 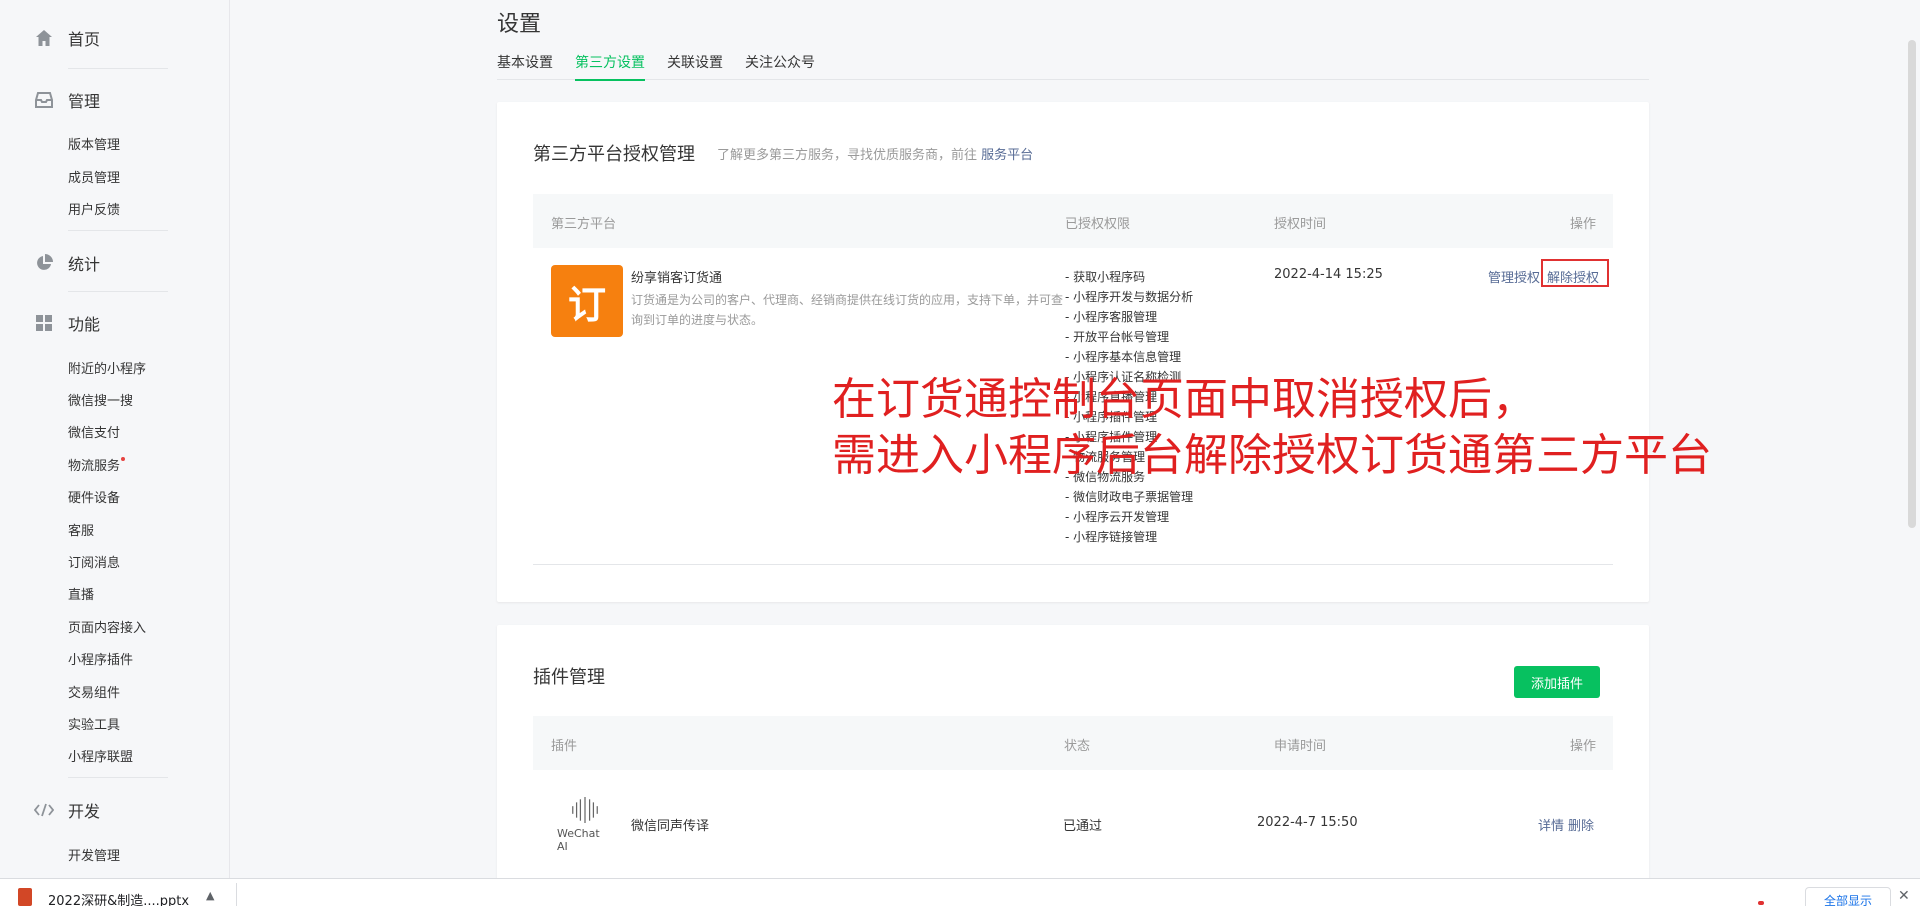 I want to click on sidebar-item-logistics: 物流服务, so click(x=97, y=464).